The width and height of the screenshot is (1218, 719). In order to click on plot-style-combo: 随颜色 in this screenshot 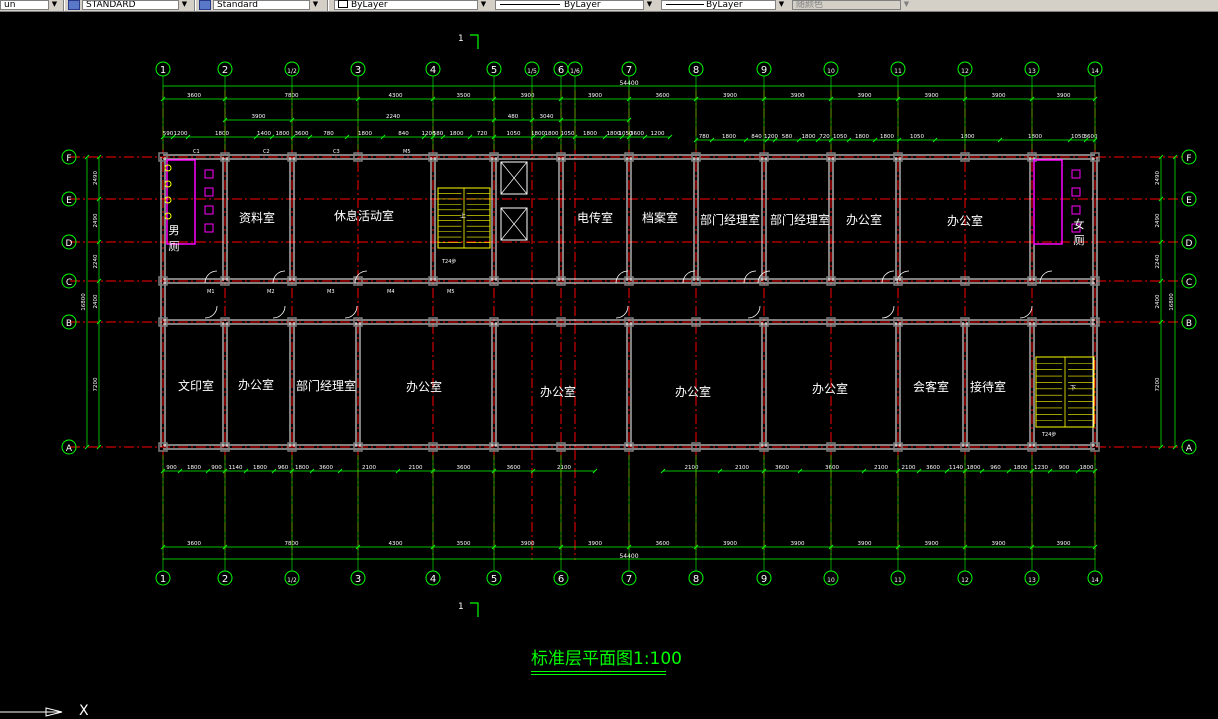, I will do `click(852, 5)`.